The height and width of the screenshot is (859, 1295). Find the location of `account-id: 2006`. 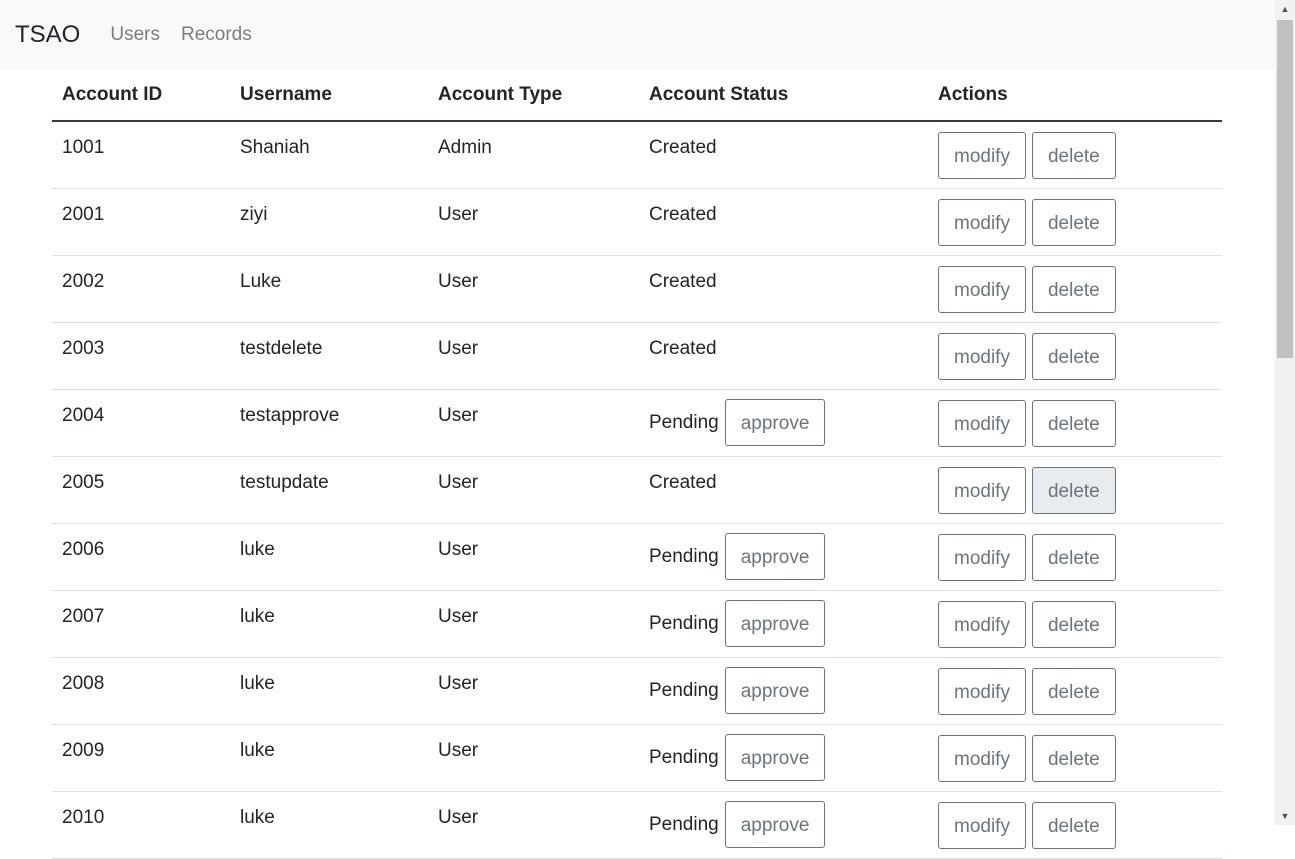

account-id: 2006 is located at coordinates (83, 549).